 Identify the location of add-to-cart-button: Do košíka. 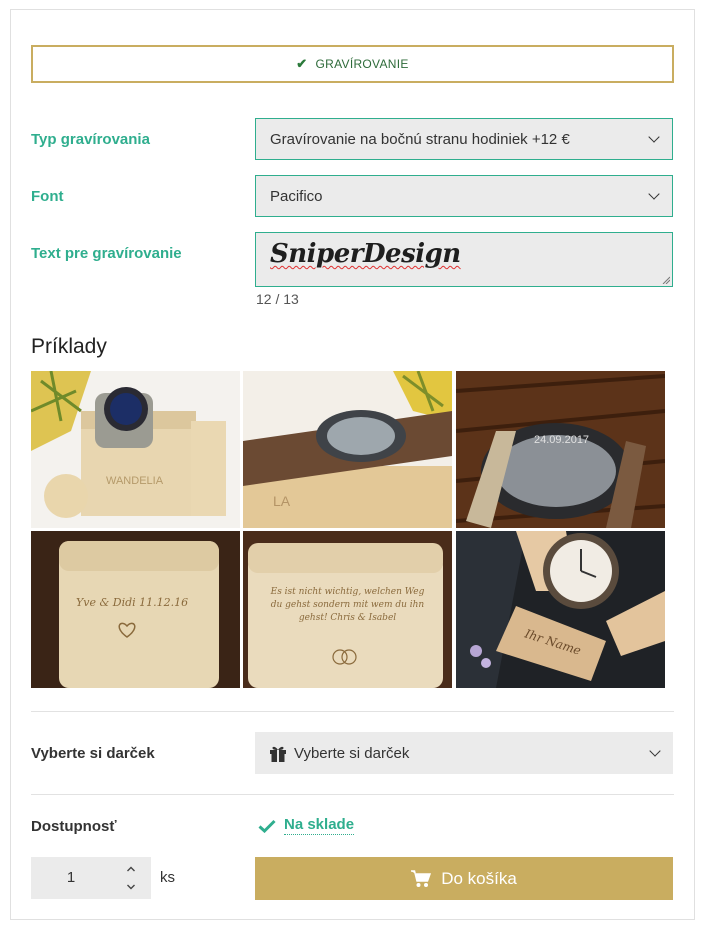
(464, 878).